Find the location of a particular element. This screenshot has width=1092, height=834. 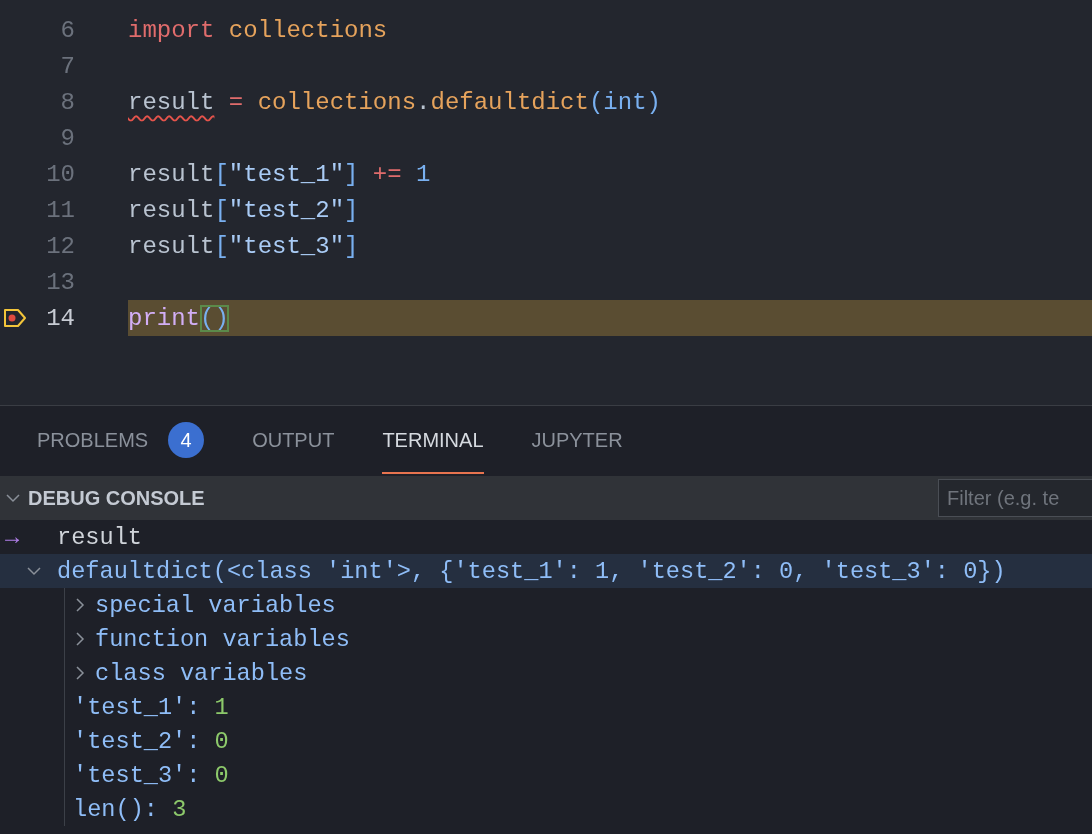

variable-name: len(): is located at coordinates (115, 809).